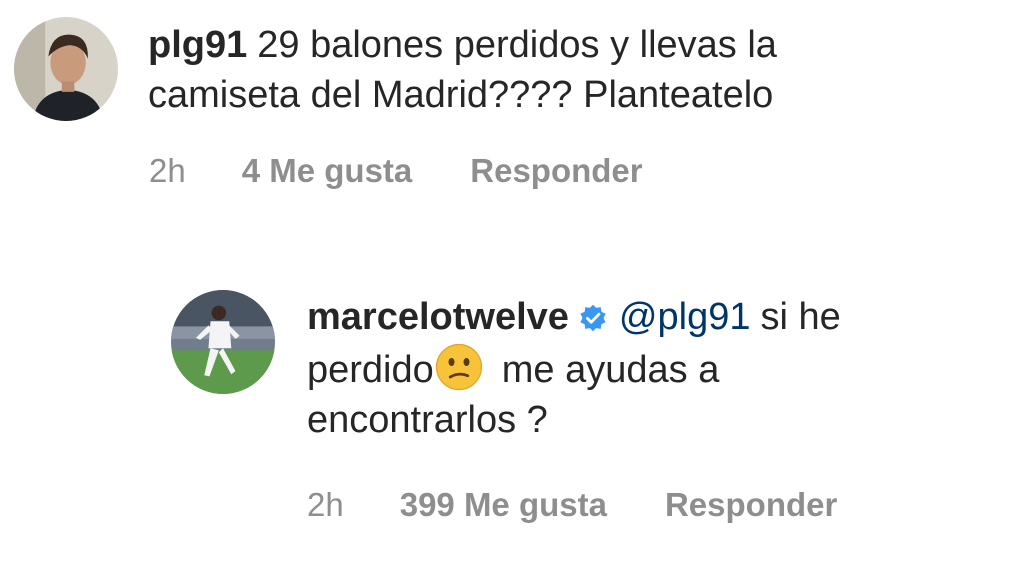 This screenshot has height=576, width=1024. I want to click on comment-username: plg91, so click(197, 45).